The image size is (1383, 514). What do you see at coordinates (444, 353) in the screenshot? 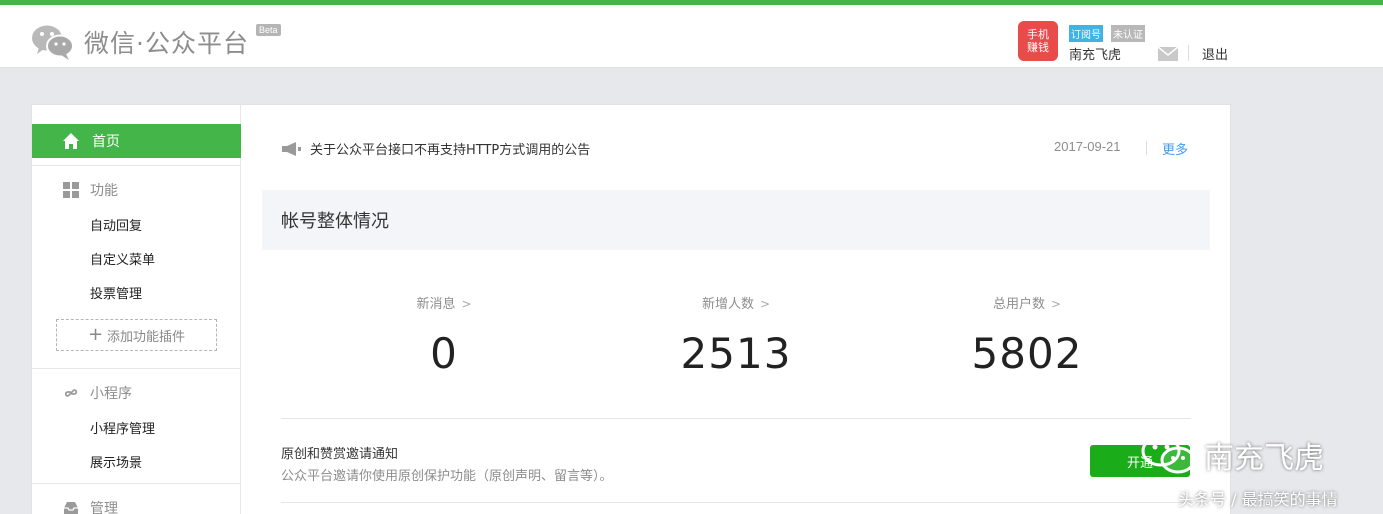
I see `stat-value: 0` at bounding box center [444, 353].